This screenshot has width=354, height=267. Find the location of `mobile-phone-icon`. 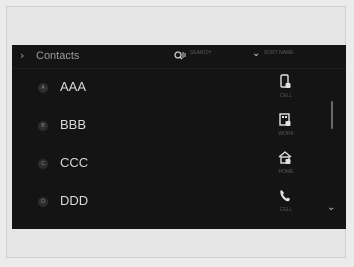

mobile-phone-icon is located at coordinates (285, 81).